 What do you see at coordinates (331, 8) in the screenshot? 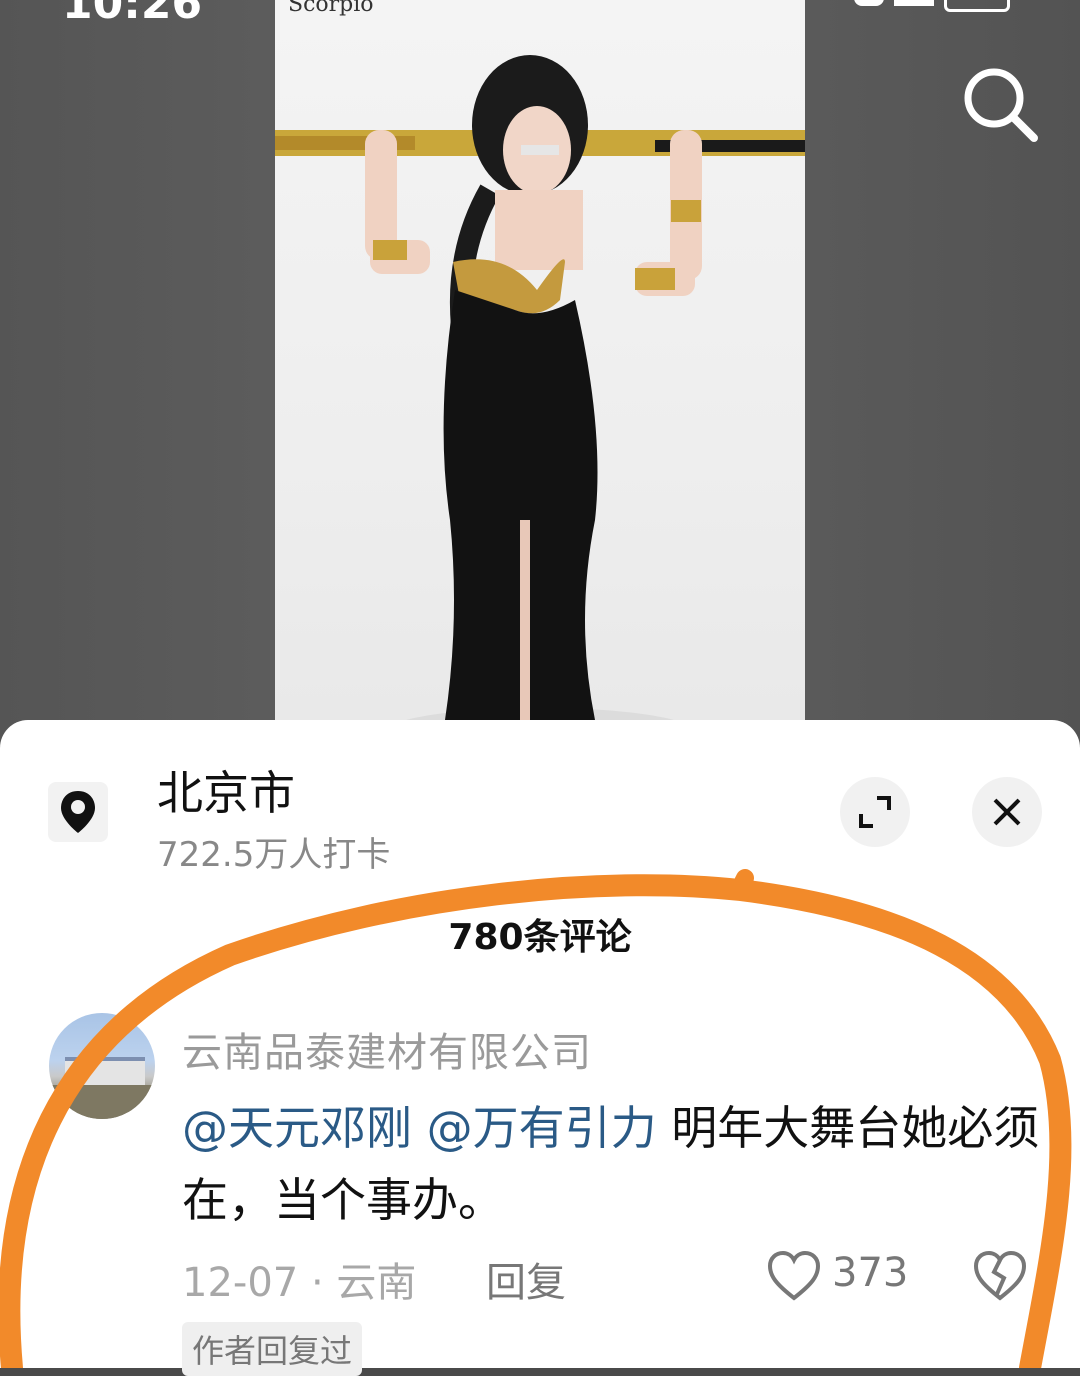
I see `photo-watermark: Scorpio` at bounding box center [331, 8].